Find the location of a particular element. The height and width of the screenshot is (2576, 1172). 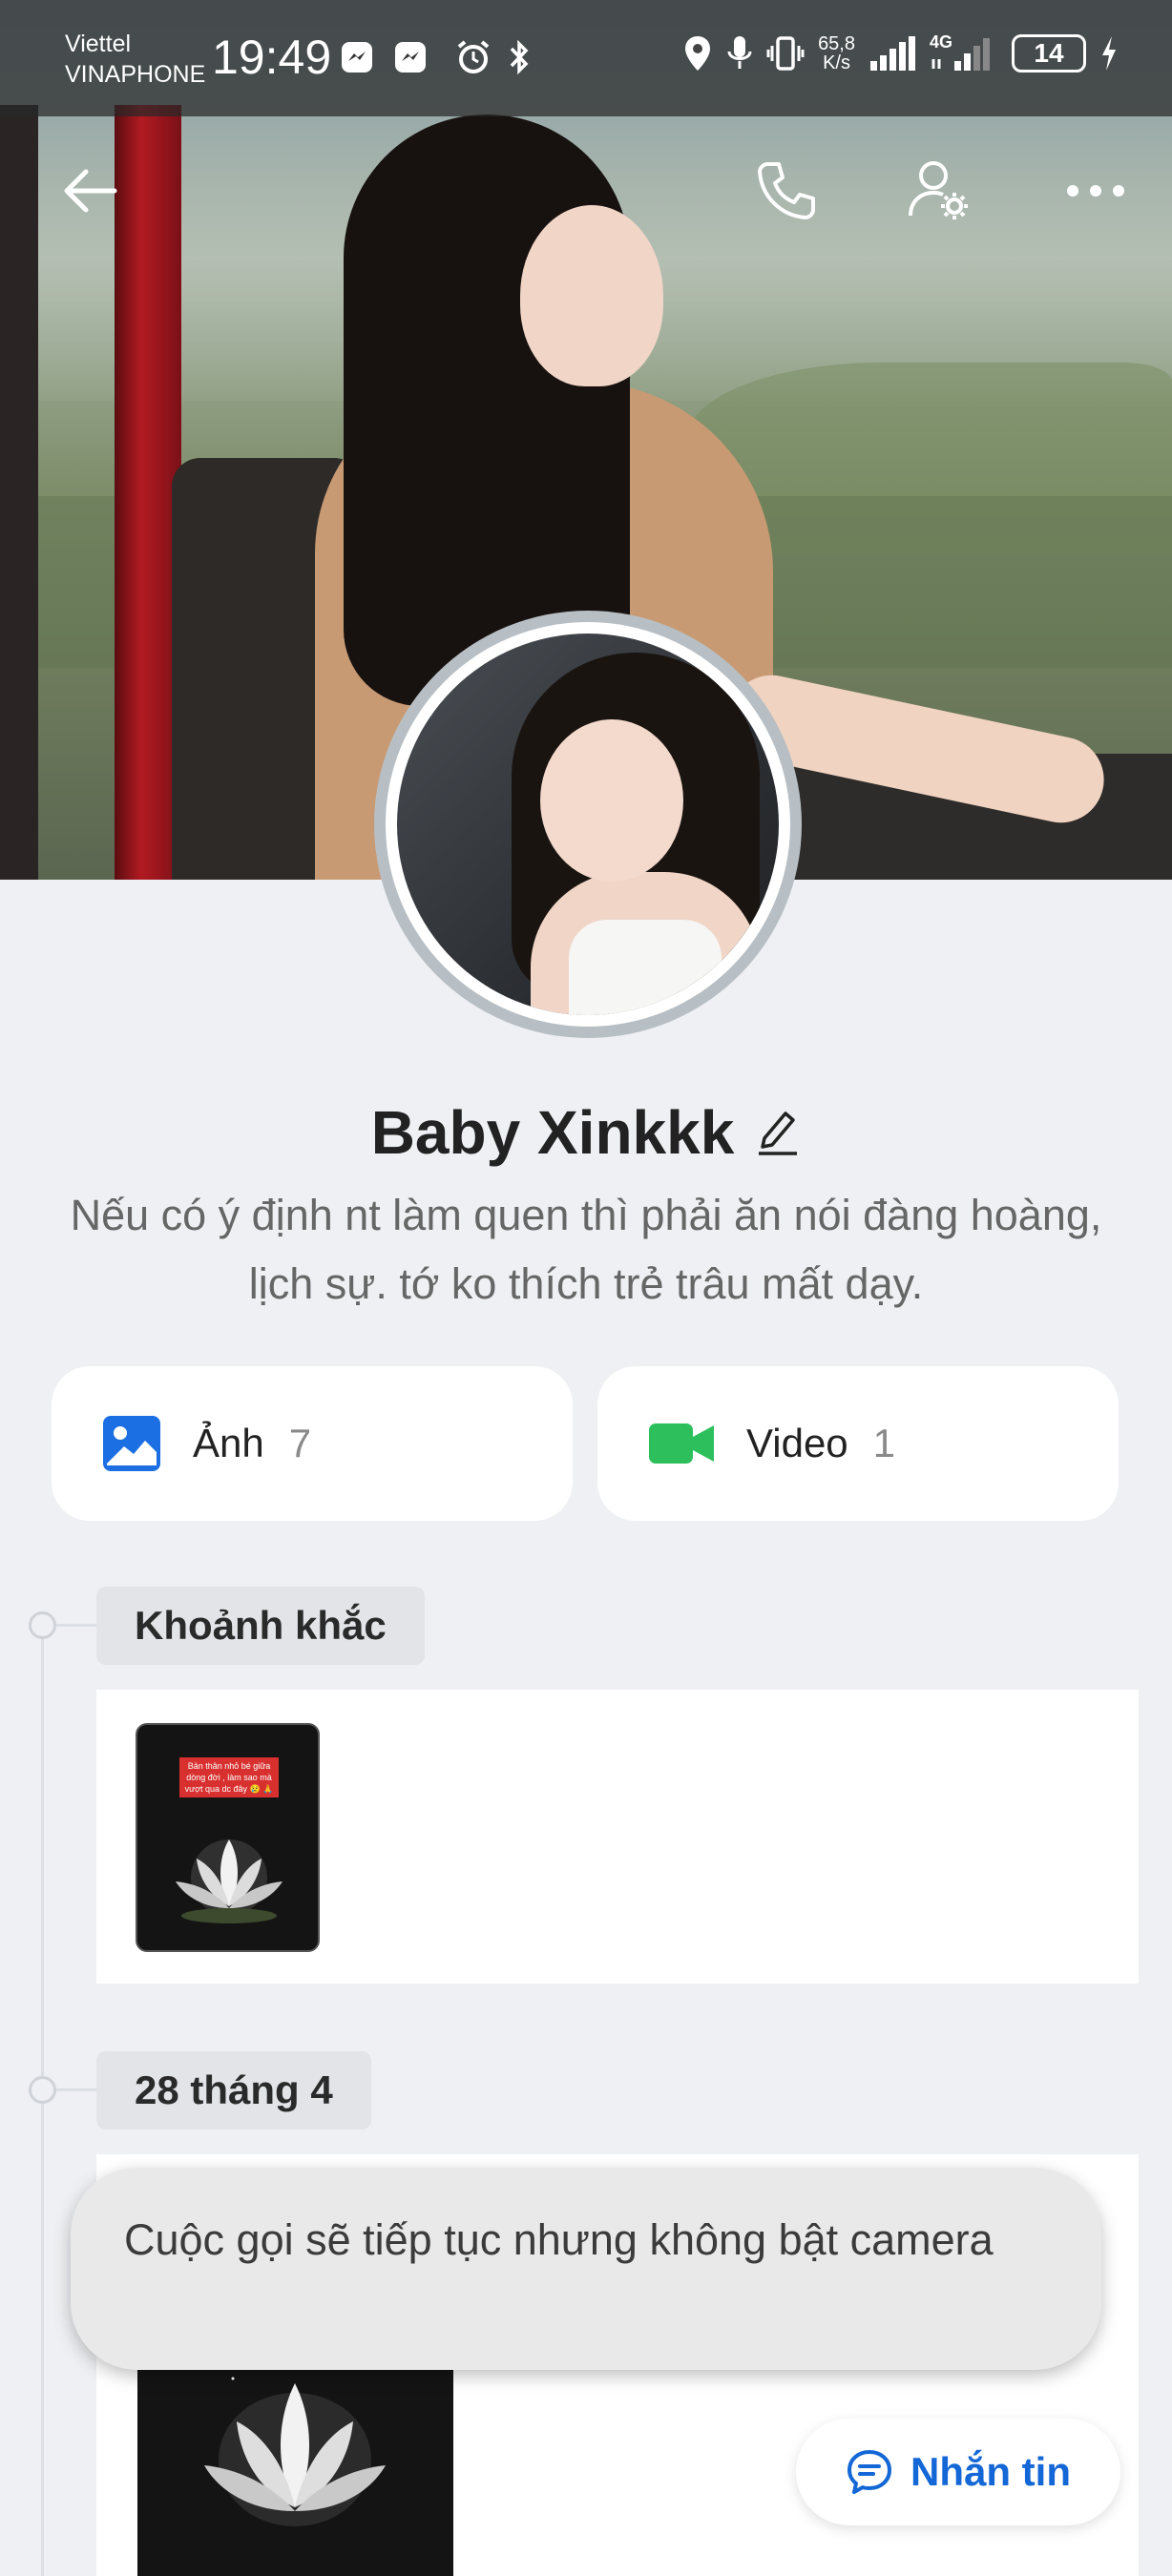

signal-icon is located at coordinates (892, 53).